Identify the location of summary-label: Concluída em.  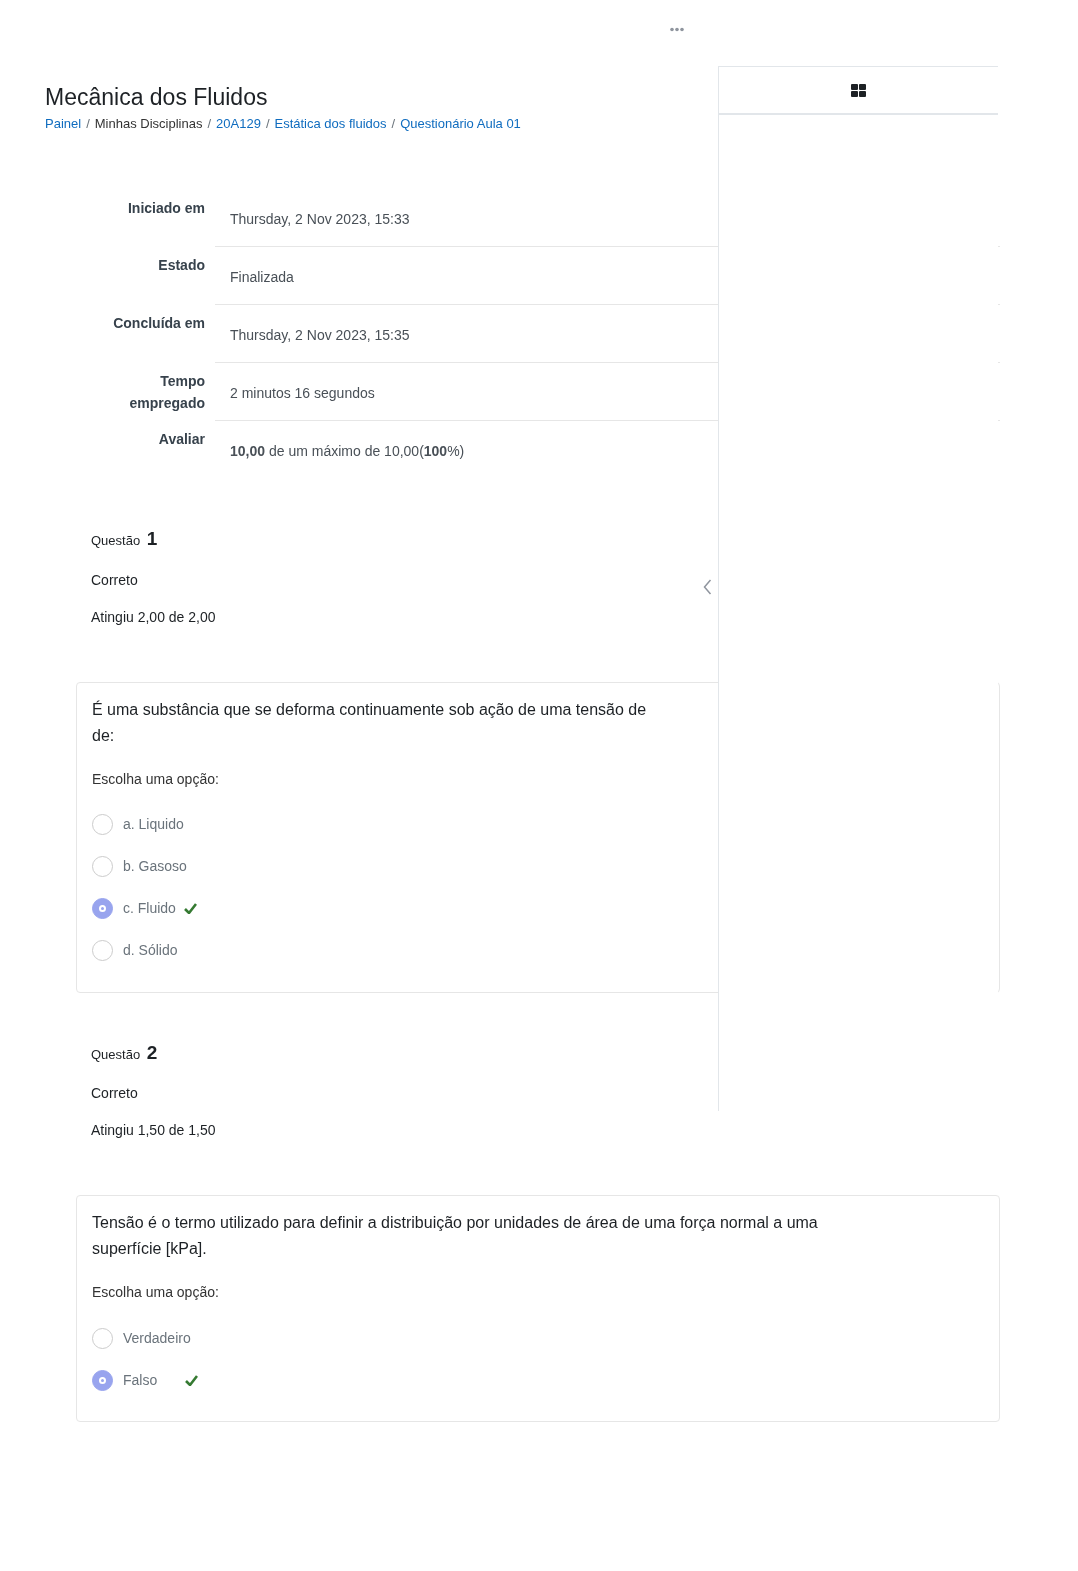
(159, 324).